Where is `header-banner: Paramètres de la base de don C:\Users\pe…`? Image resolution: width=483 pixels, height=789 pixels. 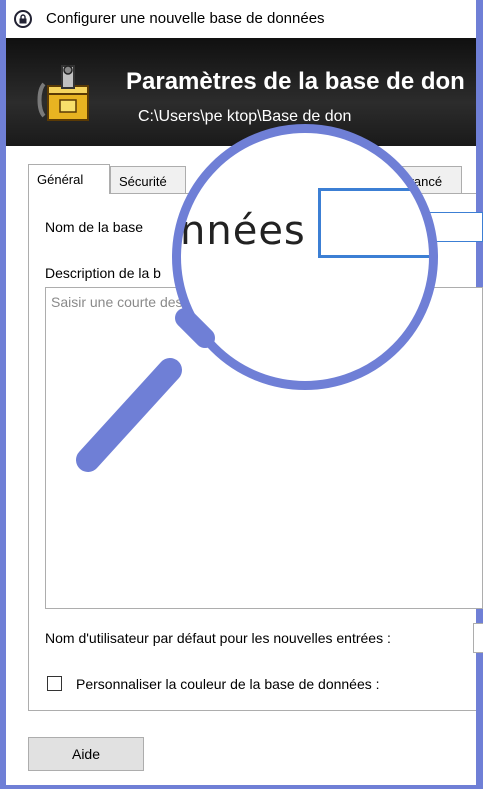 header-banner: Paramètres de la base de don C:\Users\pe… is located at coordinates (241, 92).